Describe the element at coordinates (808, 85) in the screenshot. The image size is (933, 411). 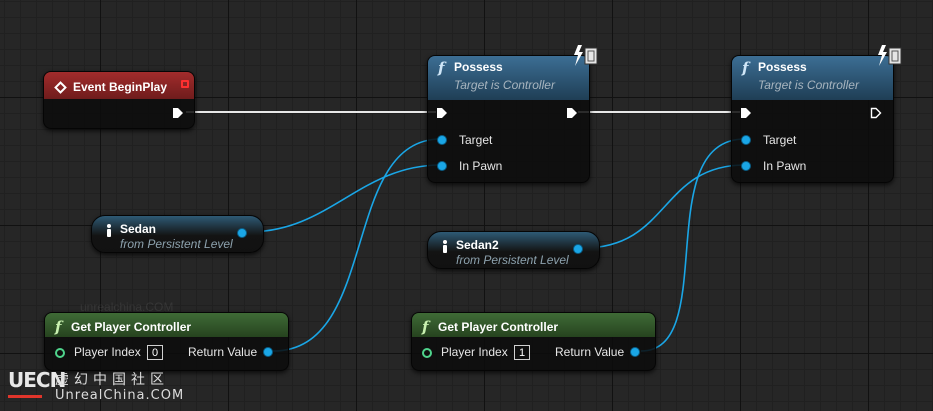
I see `possess-subtitle-2: Target is Controller` at that location.